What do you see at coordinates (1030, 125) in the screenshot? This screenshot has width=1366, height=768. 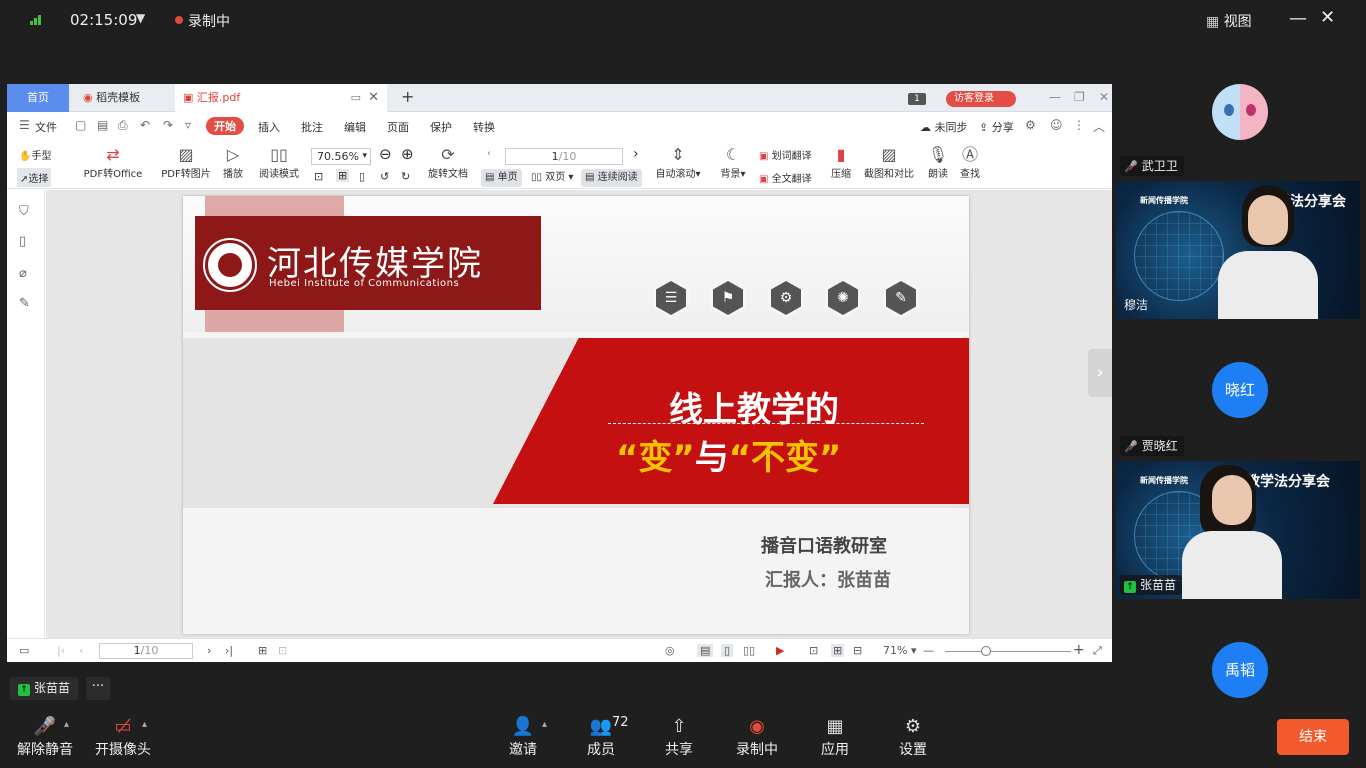 I see `settings-icon: ⚙` at bounding box center [1030, 125].